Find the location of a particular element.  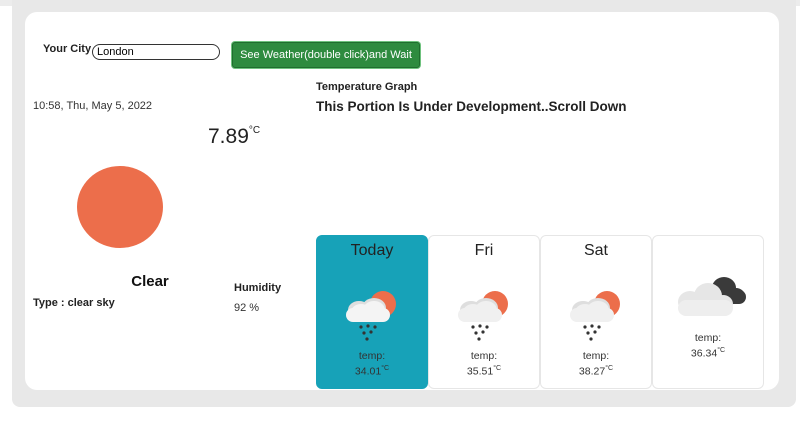

forecast-card-fri: Fri temp: 35.51°C is located at coordinates (484, 312).